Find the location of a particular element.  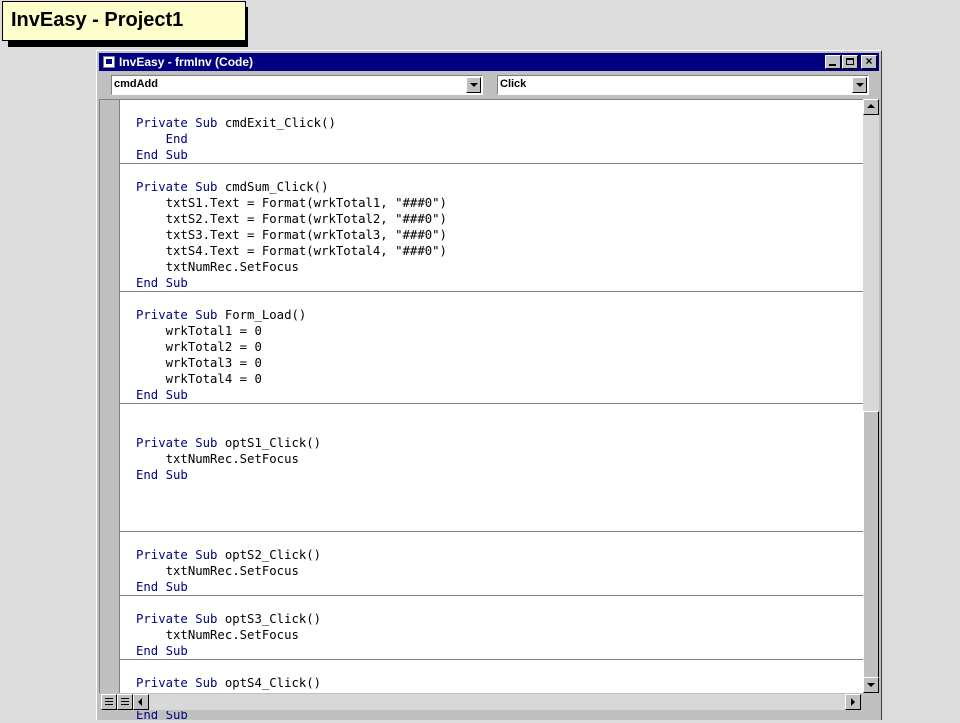

maximize-button is located at coordinates (850, 62).